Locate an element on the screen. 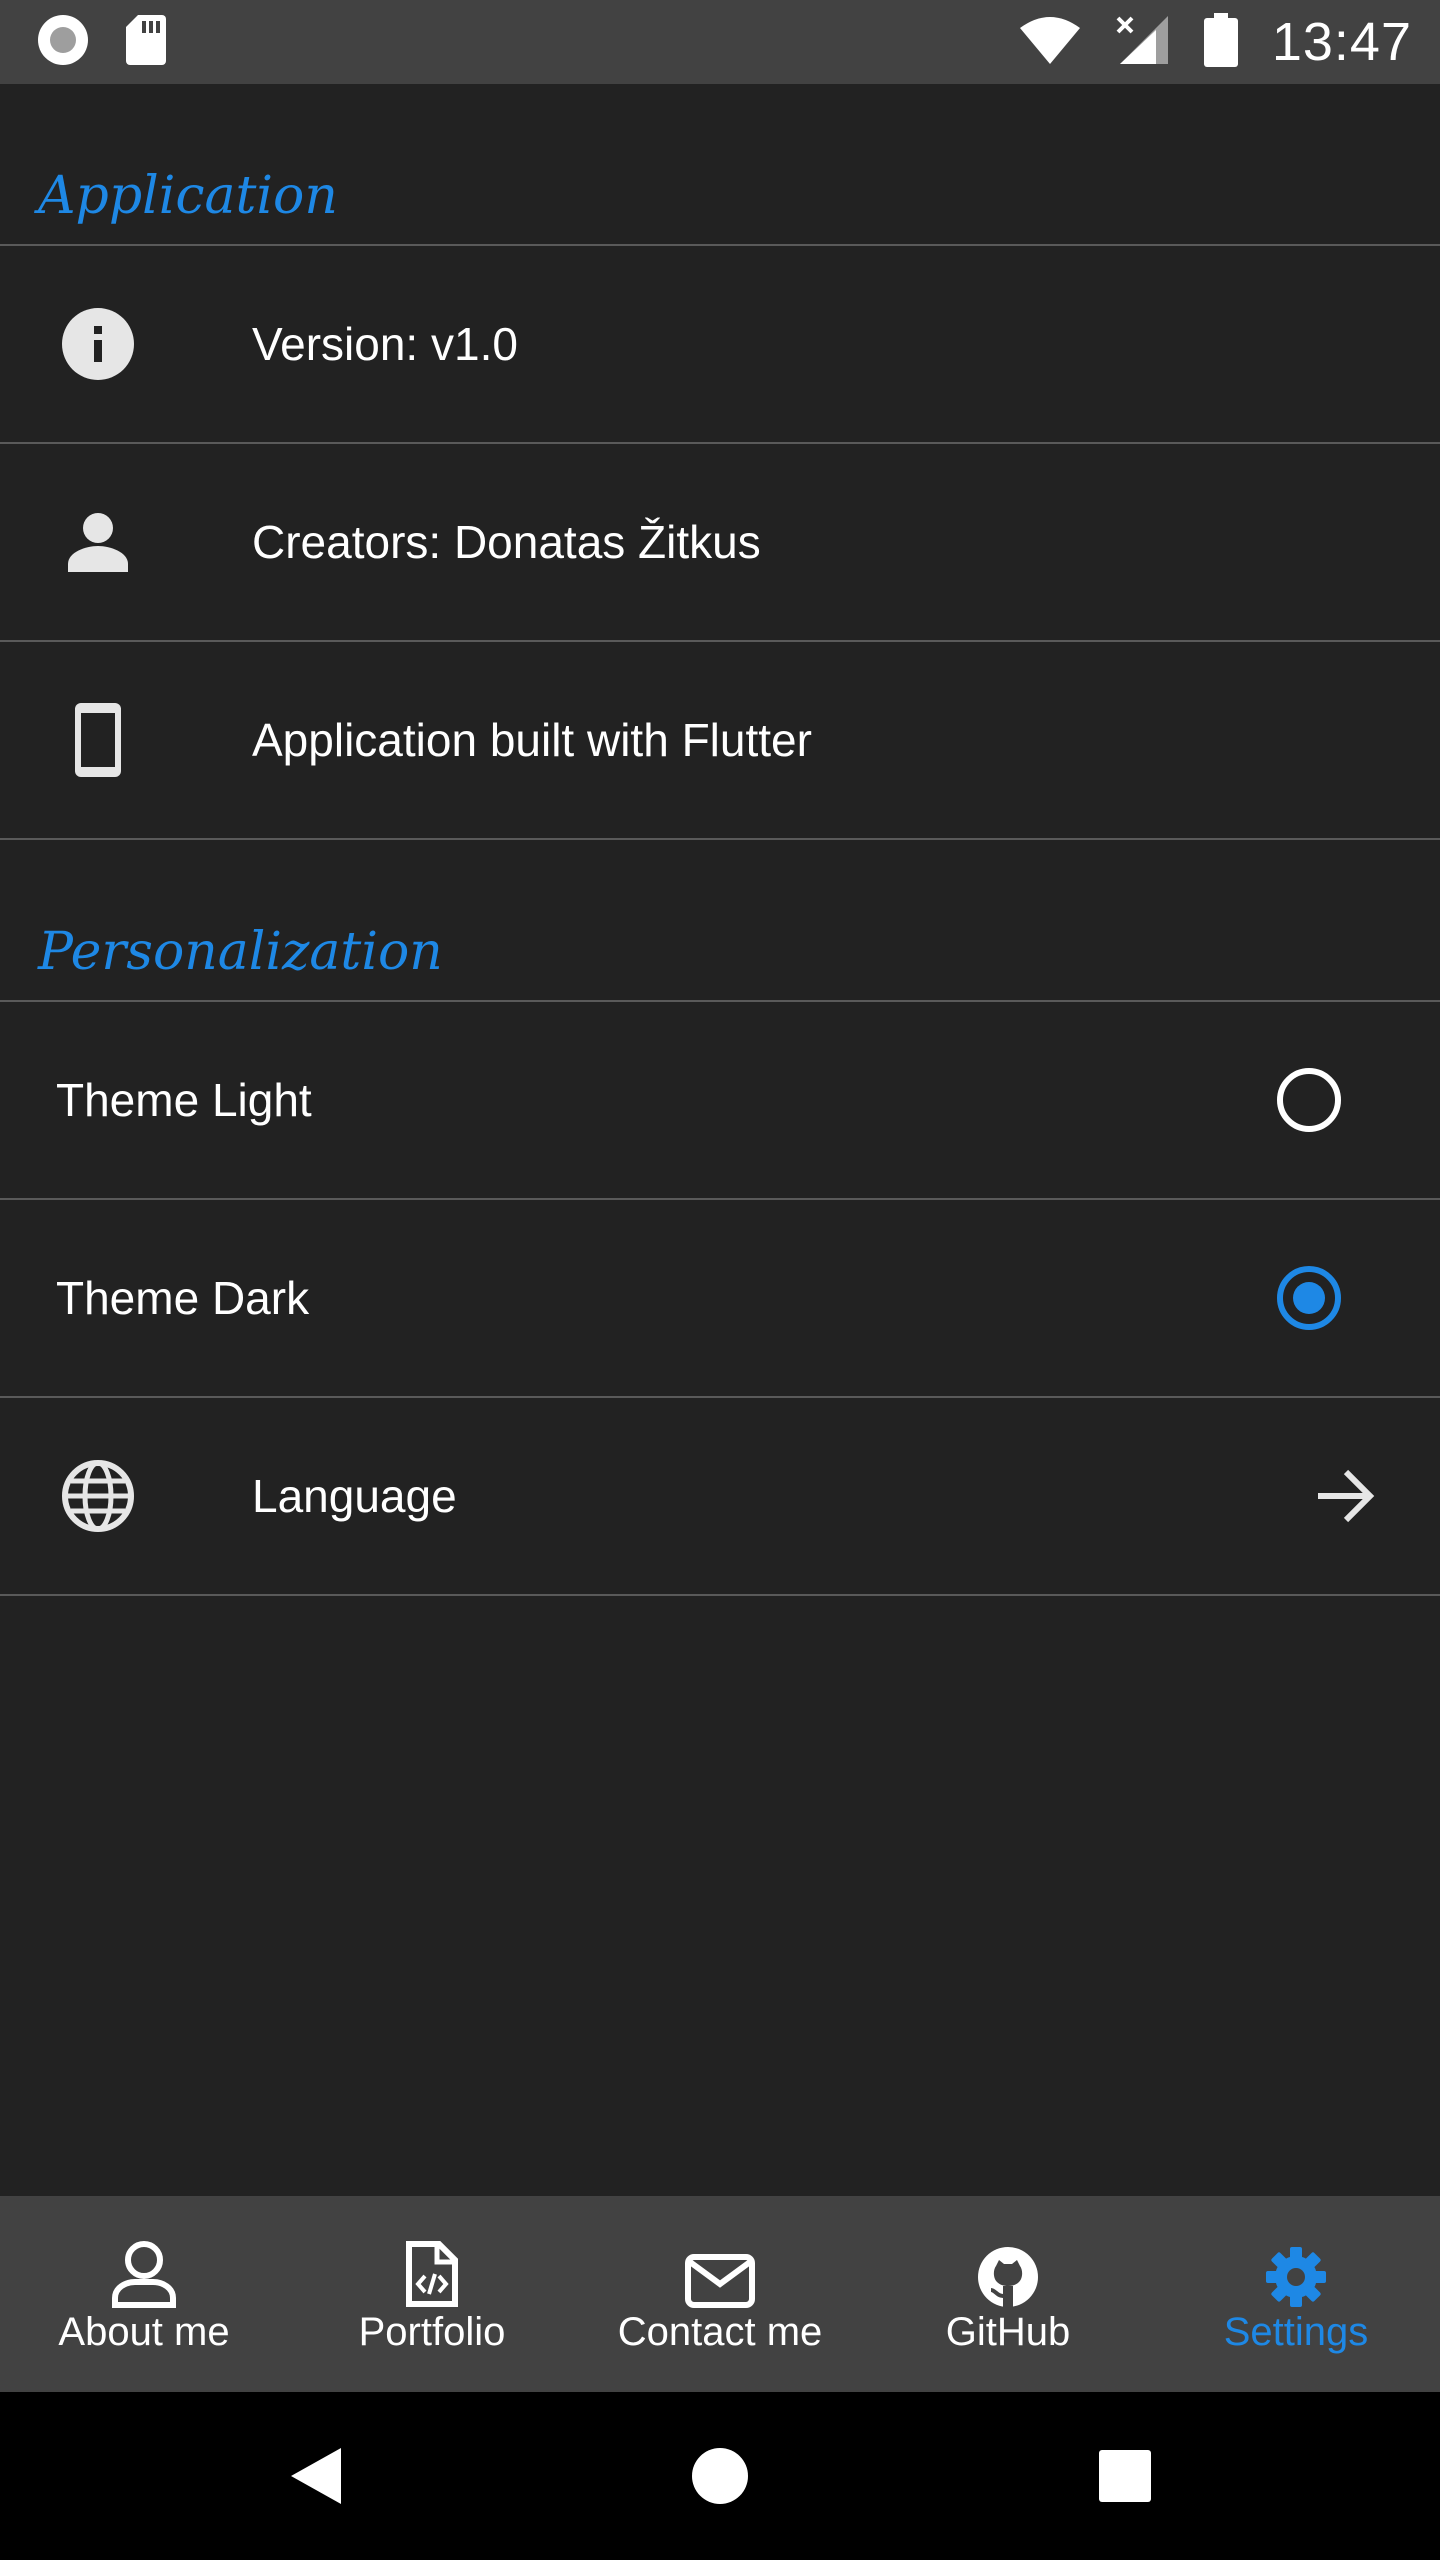 The image size is (1440, 2560). gear-icon is located at coordinates (1296, 2271).